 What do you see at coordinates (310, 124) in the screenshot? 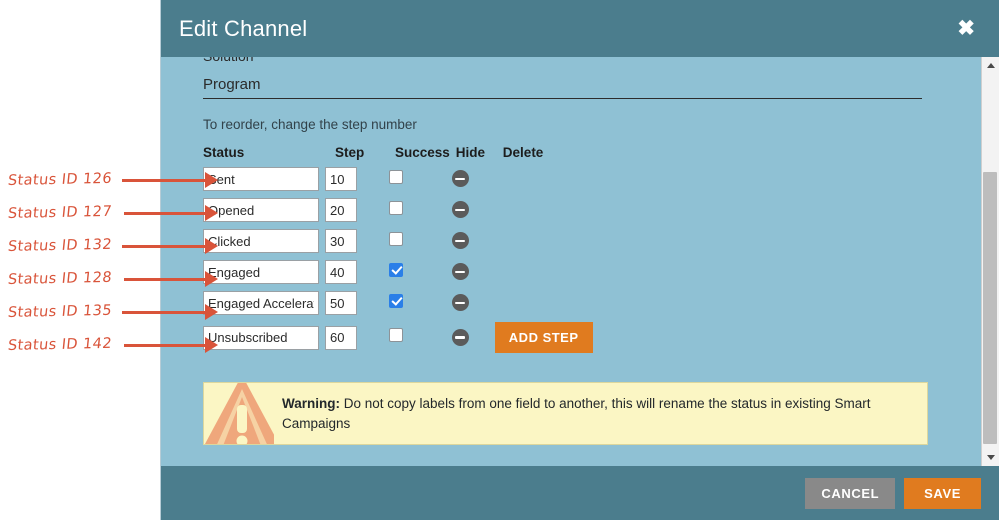
I see `reorder-hint: To reorder, change the step number` at bounding box center [310, 124].